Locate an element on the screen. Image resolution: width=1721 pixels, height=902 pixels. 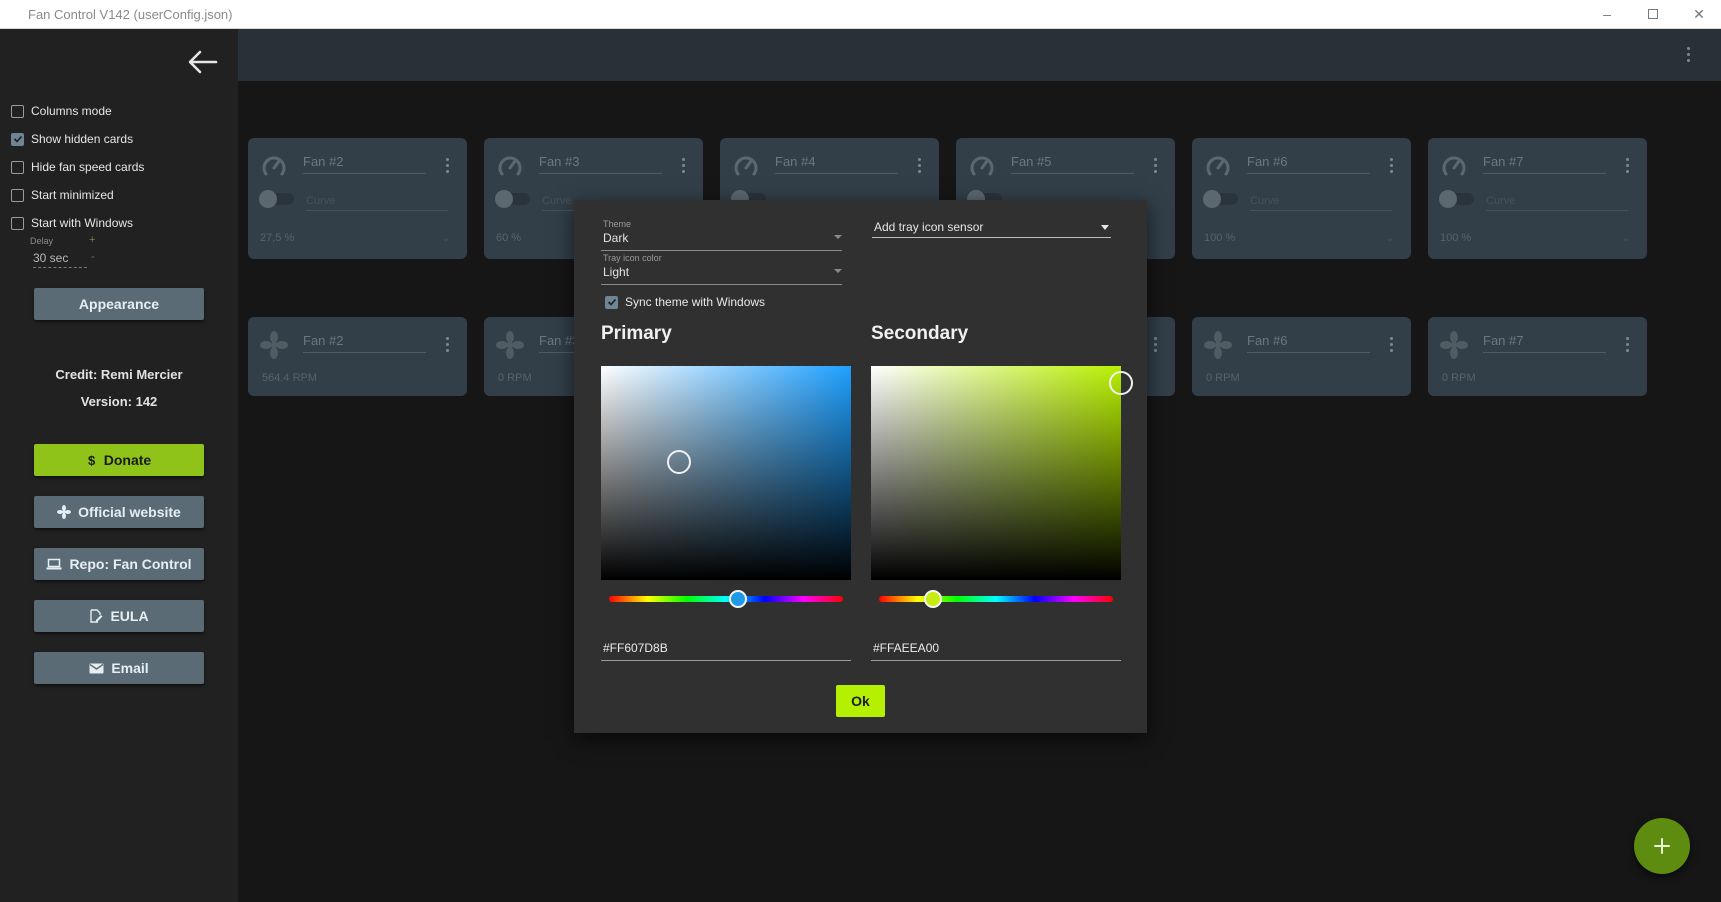
primary-hue-slider is located at coordinates (726, 599).